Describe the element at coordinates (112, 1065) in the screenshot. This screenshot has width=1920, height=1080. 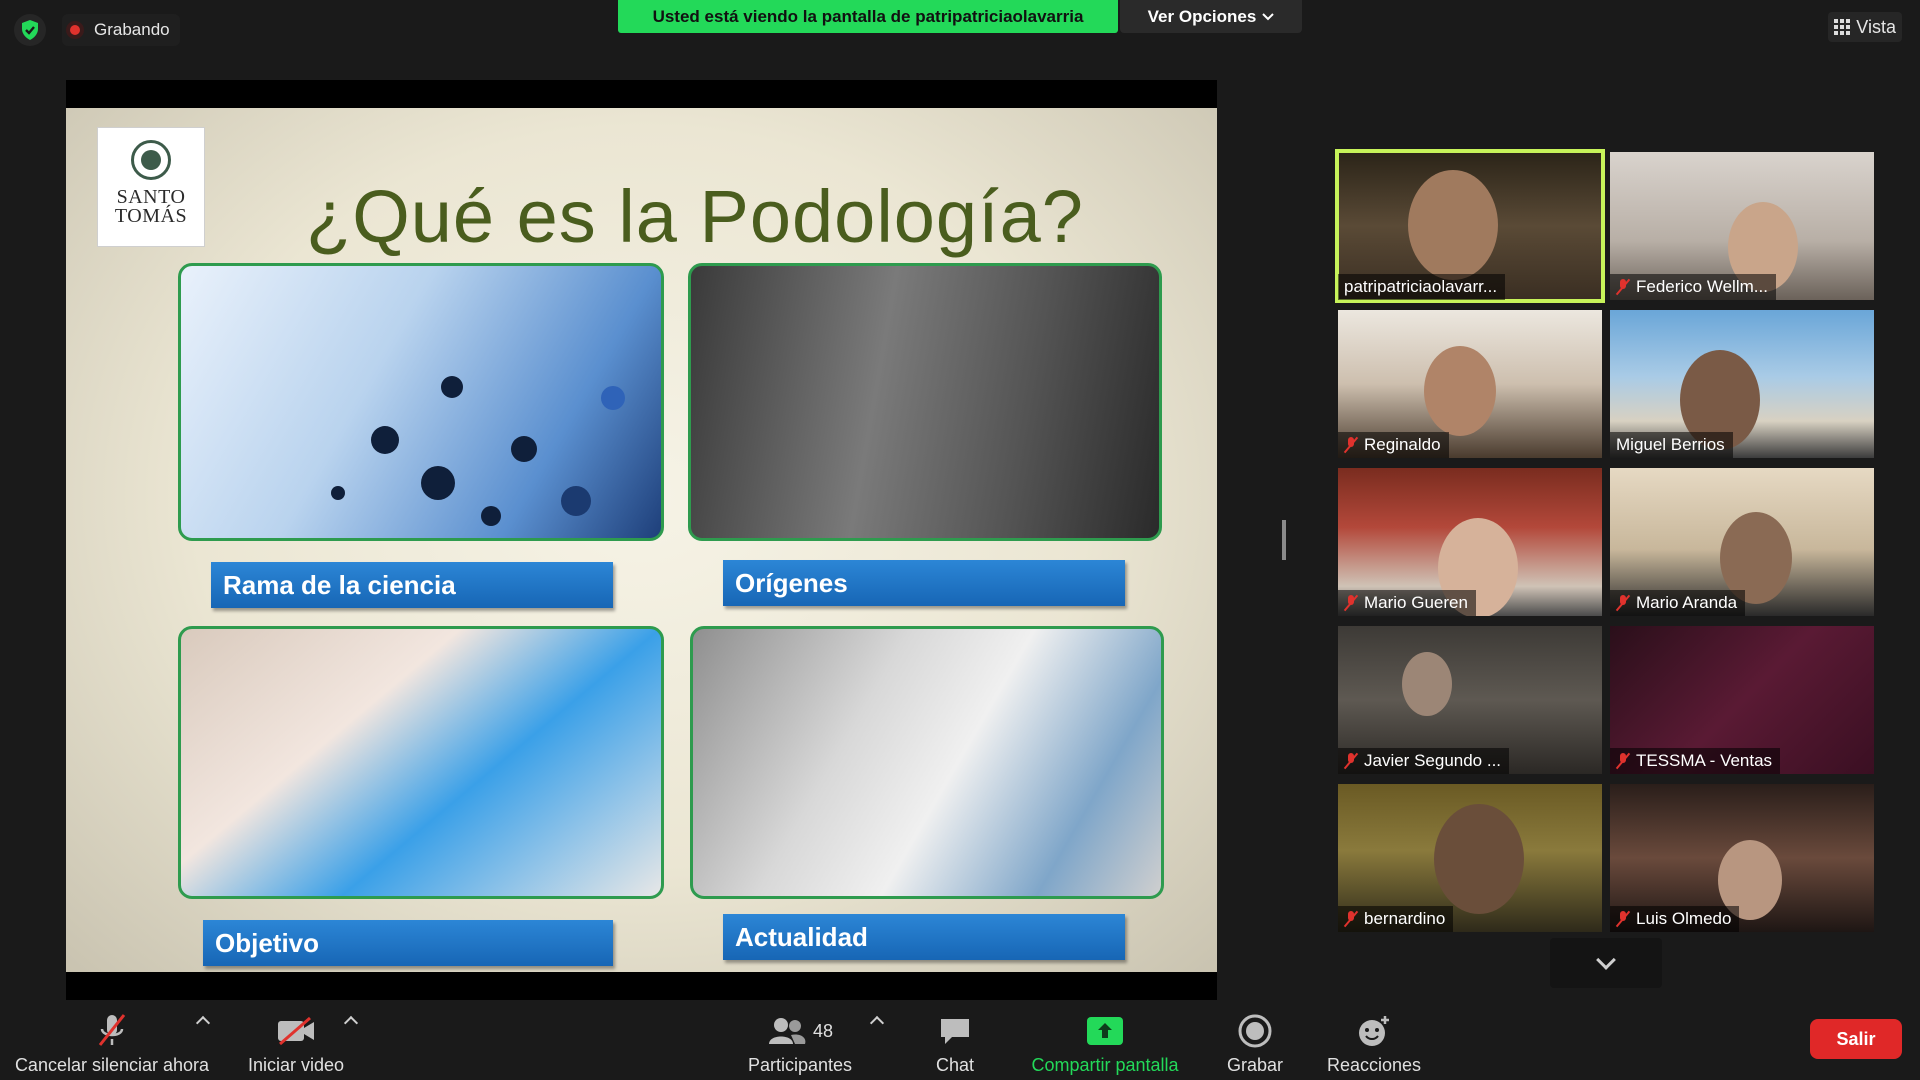
I see `unmute-label: Cancelar silenciar ahora` at that location.